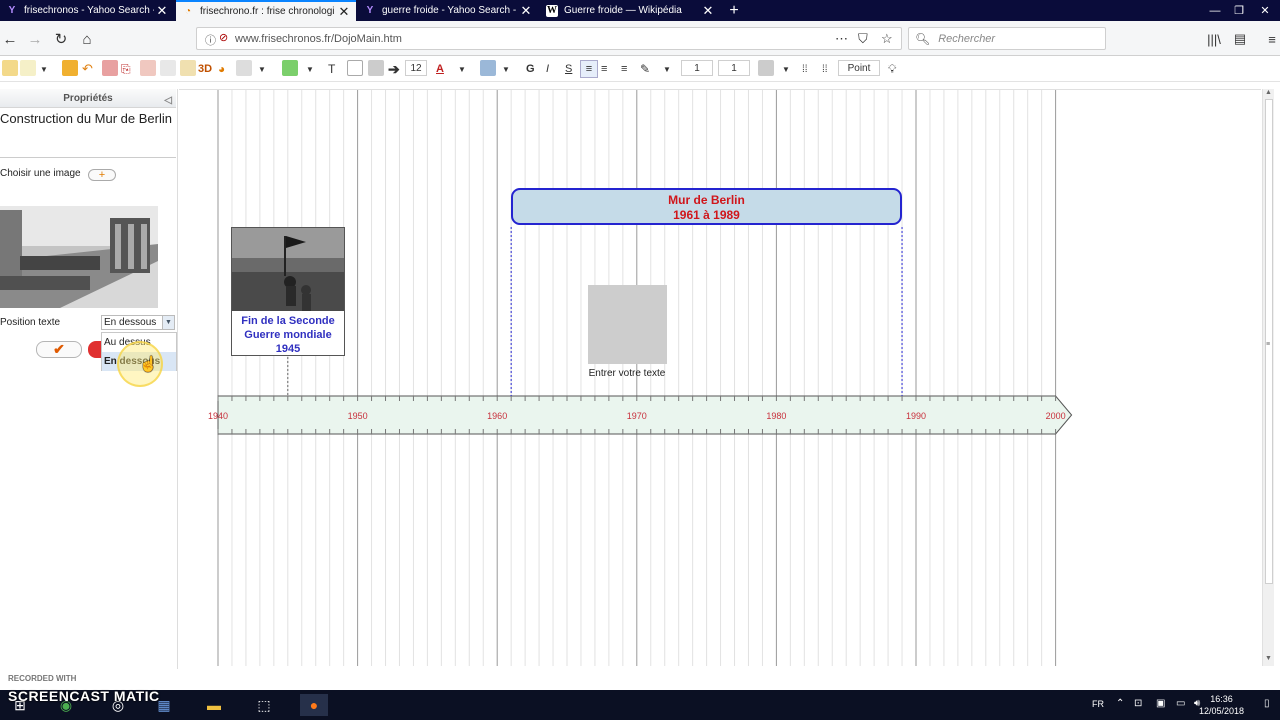 This screenshot has height=720, width=1280. I want to click on file-explorer-icon: ▬, so click(214, 705).